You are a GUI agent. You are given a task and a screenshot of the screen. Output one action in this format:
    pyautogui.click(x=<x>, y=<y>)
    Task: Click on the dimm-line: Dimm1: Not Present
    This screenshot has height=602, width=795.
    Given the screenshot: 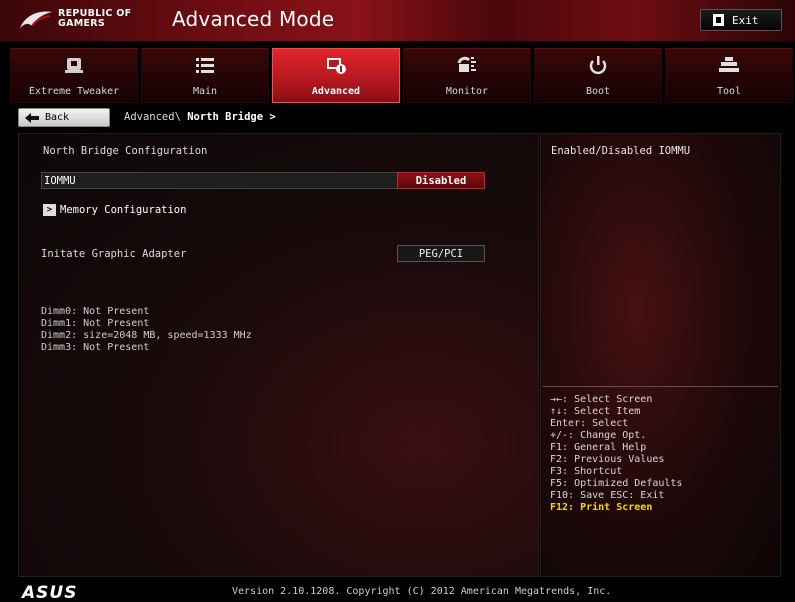 What is the action you would take?
    pyautogui.click(x=95, y=323)
    